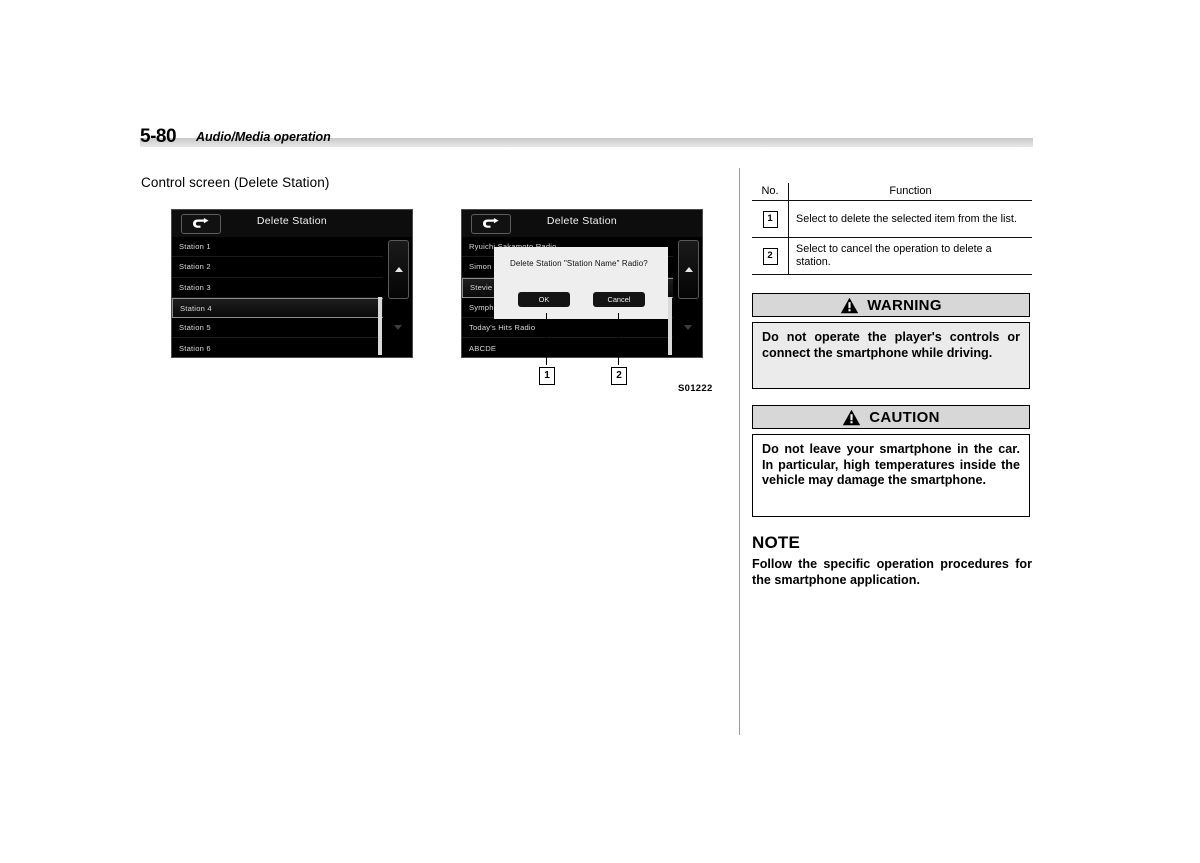  Describe the element at coordinates (770, 192) in the screenshot. I see `table-header-no: No.` at that location.